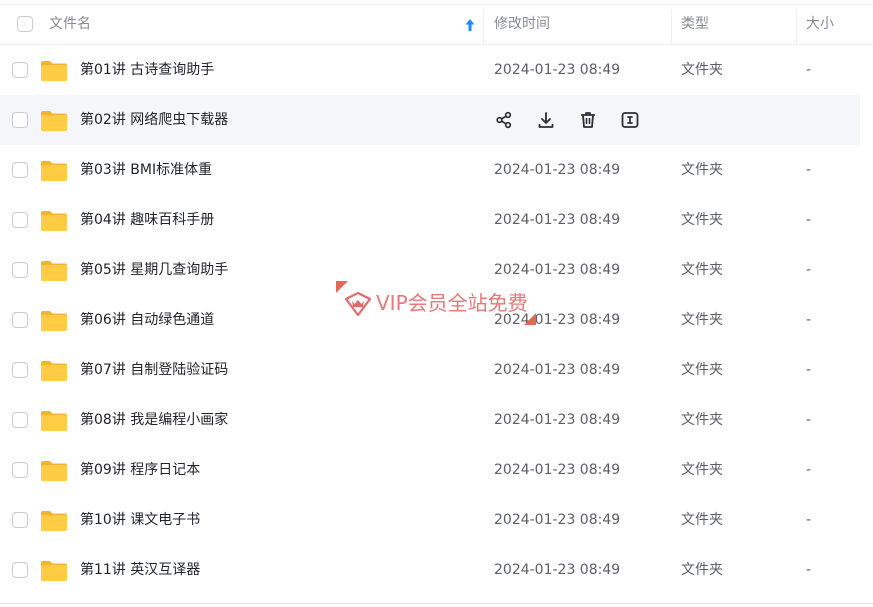  Describe the element at coordinates (70, 24) in the screenshot. I see `column-header-name: 文件名` at that location.